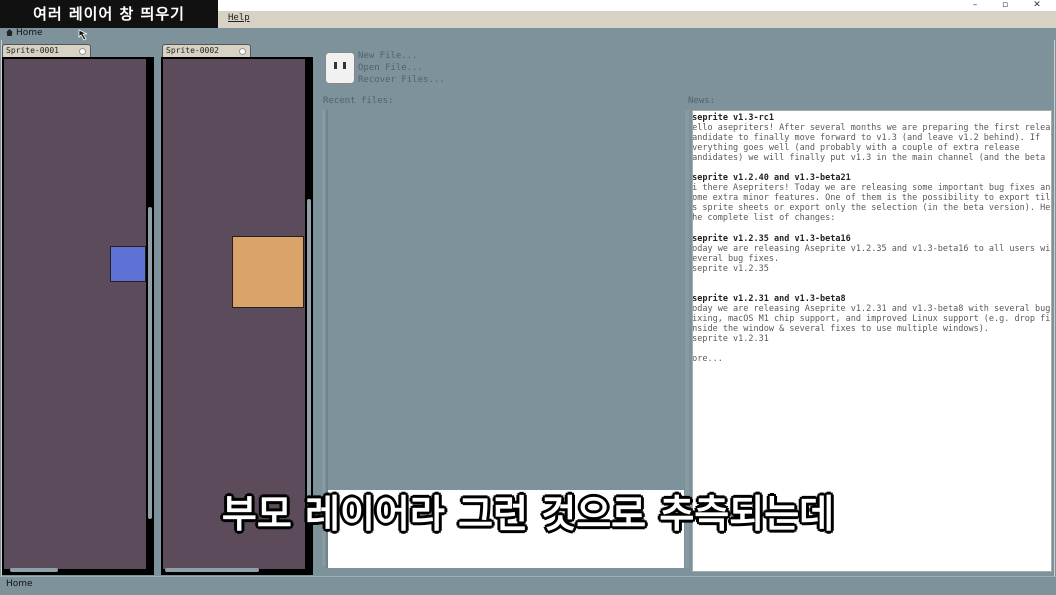  What do you see at coordinates (75, 314) in the screenshot?
I see `sprite-canvas` at bounding box center [75, 314].